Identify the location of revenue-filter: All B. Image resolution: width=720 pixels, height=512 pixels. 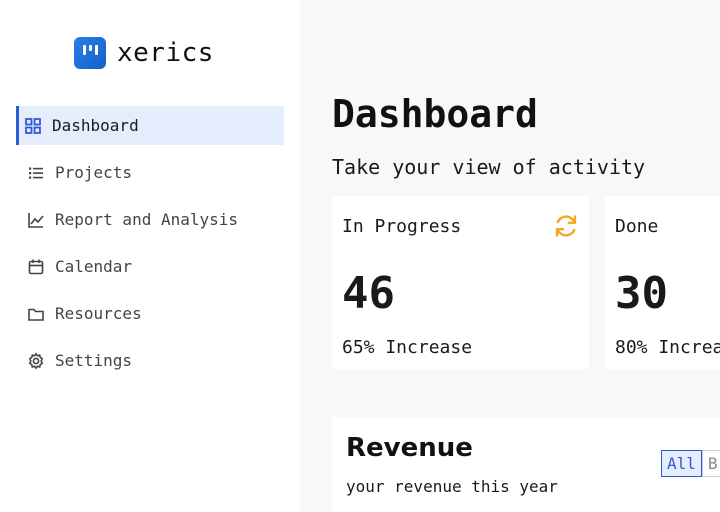
(690, 463).